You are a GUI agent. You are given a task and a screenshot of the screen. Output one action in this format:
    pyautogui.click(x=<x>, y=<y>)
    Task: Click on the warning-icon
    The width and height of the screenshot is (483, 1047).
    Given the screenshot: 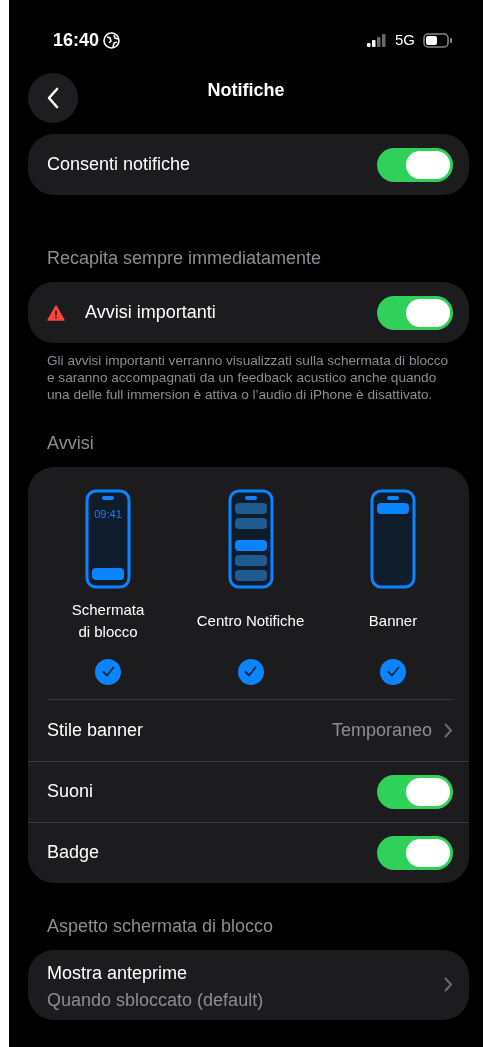 What is the action you would take?
    pyautogui.click(x=56, y=312)
    